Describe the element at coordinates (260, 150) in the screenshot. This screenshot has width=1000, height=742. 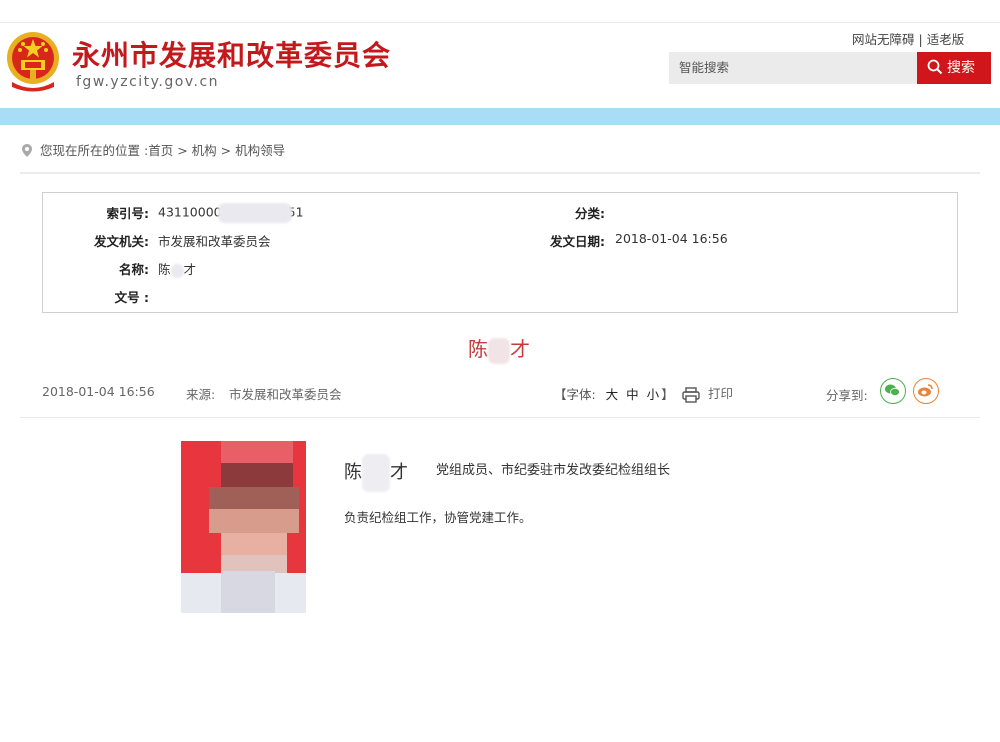
I see `breadcrumb-leaders: 机构领导` at that location.